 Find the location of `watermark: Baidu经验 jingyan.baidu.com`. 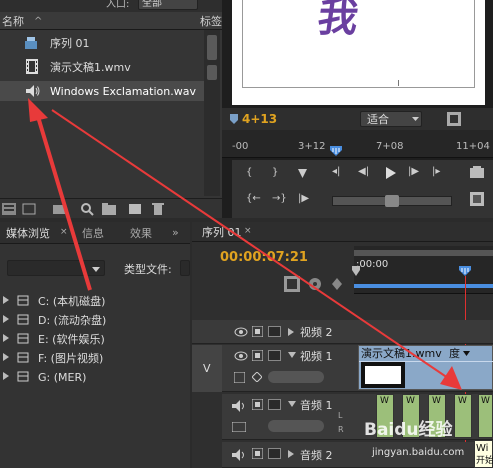

watermark: Baidu经验 jingyan.baidu.com is located at coordinates (417, 441).